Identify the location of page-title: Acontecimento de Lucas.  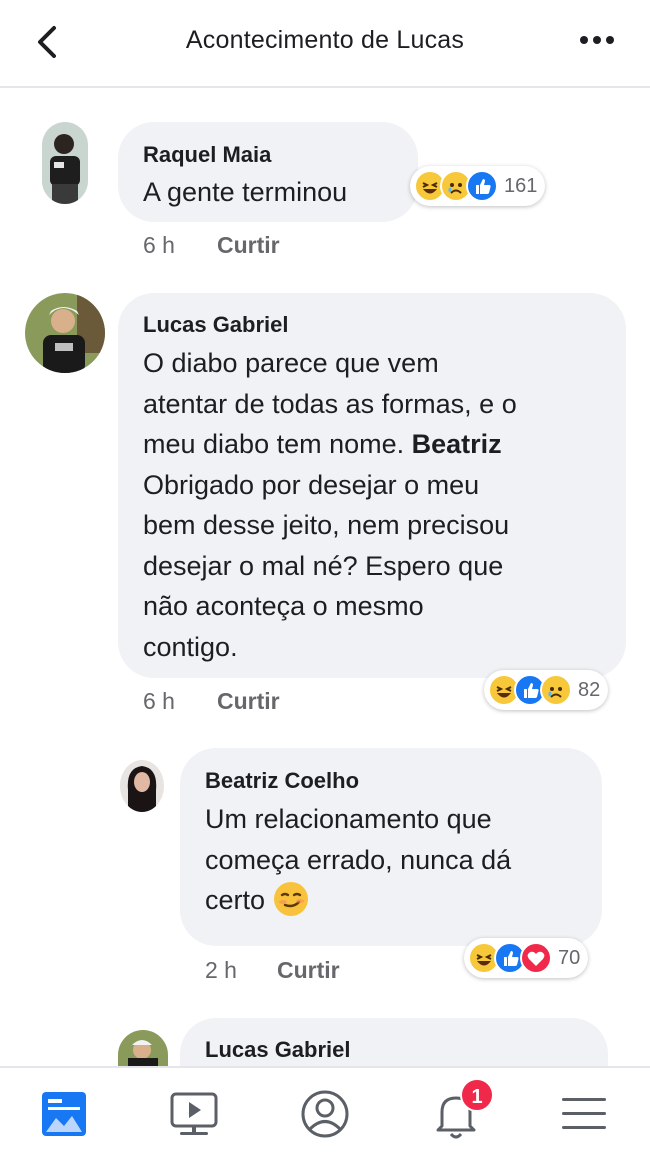
(325, 40).